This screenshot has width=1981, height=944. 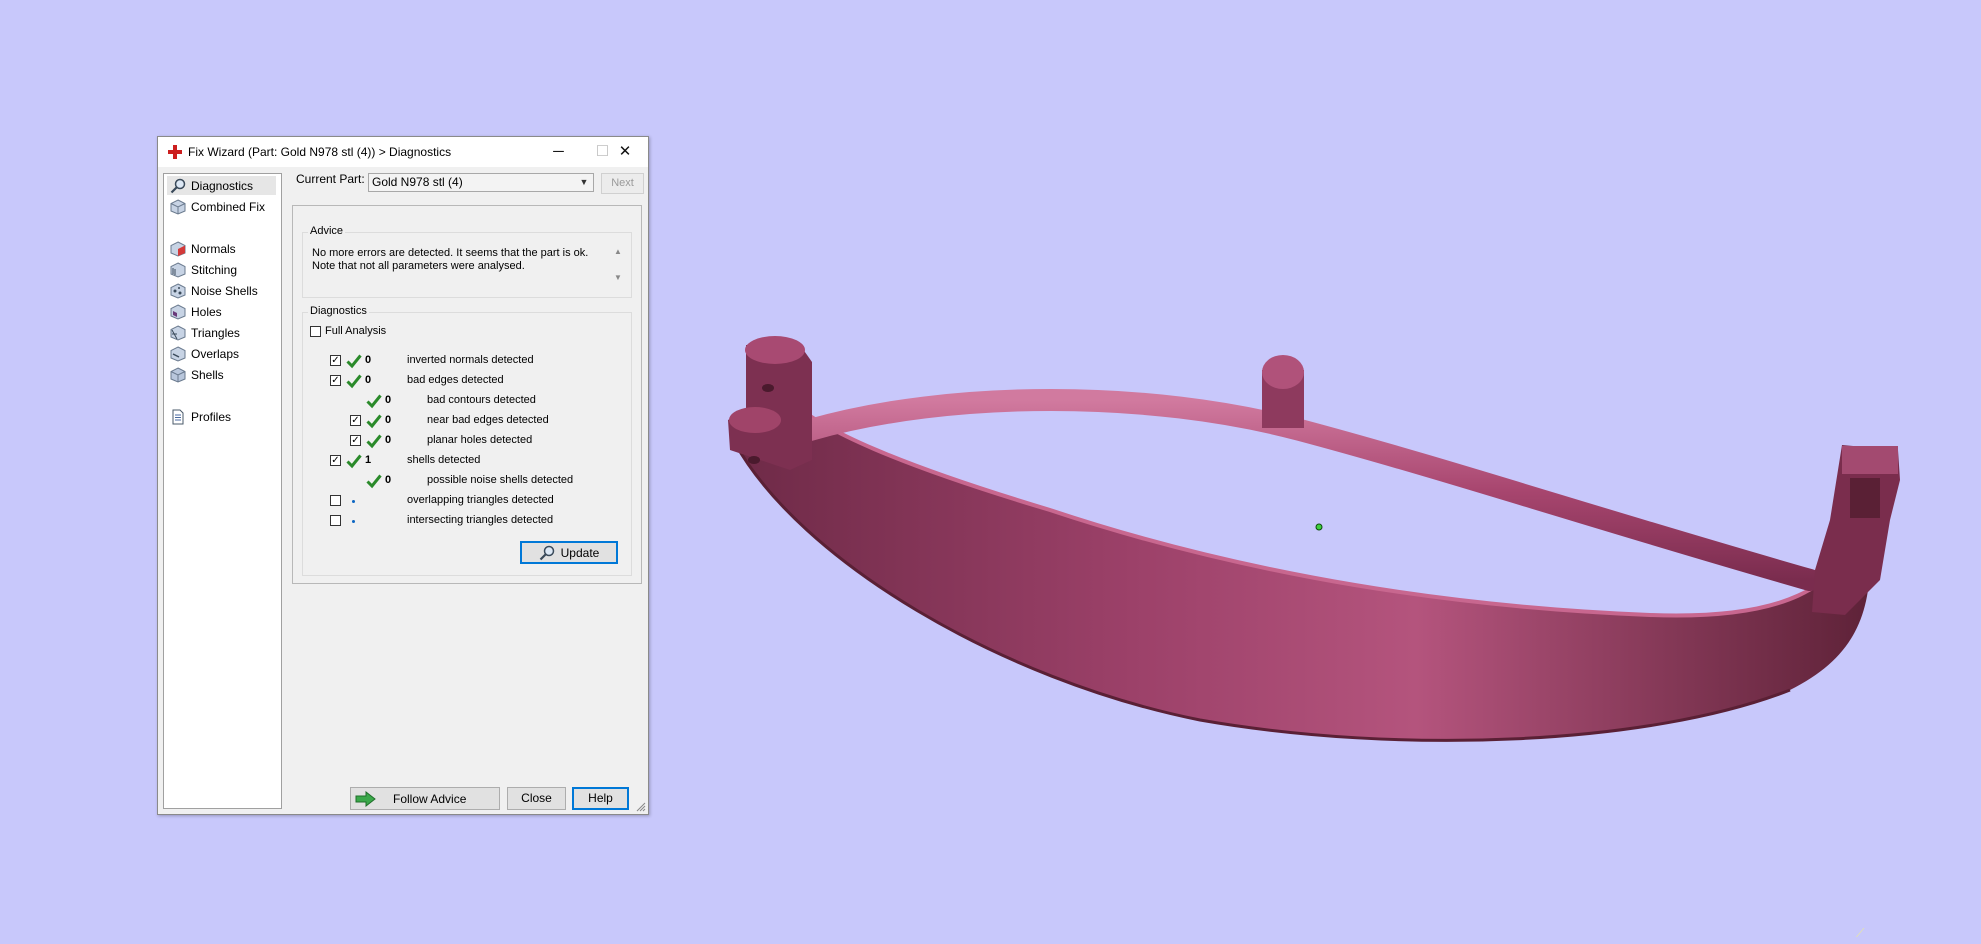 I want to click on nav-label: Diagnostics, so click(x=222, y=185).